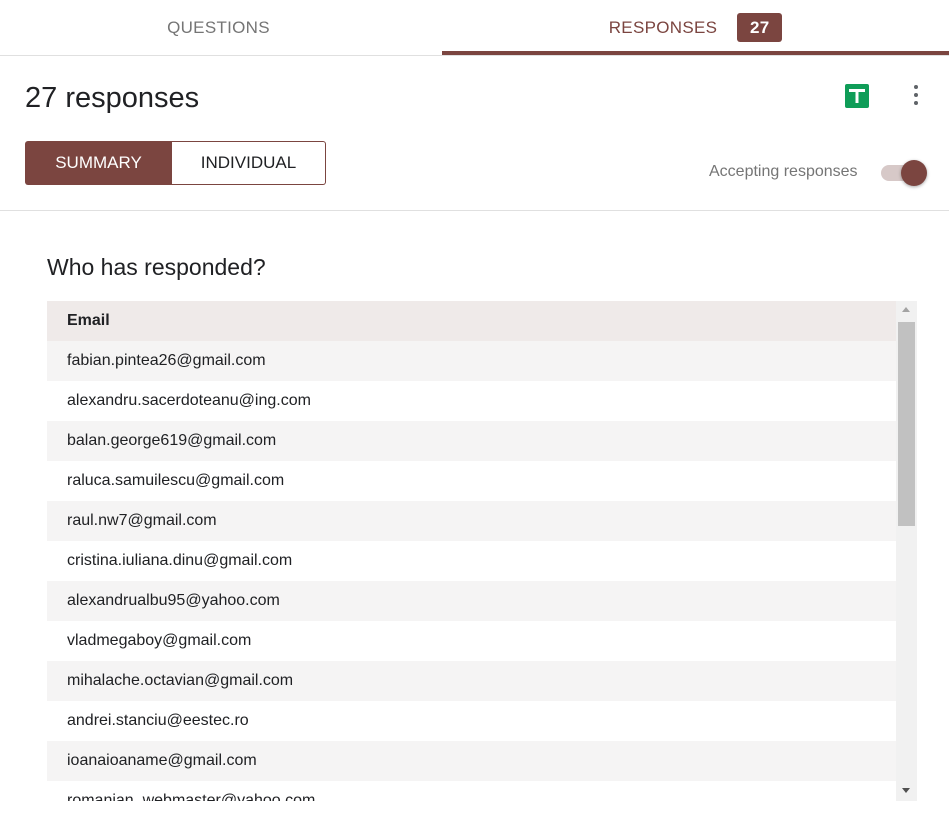 The image size is (949, 817). I want to click on table-scrollbar, so click(906, 551).